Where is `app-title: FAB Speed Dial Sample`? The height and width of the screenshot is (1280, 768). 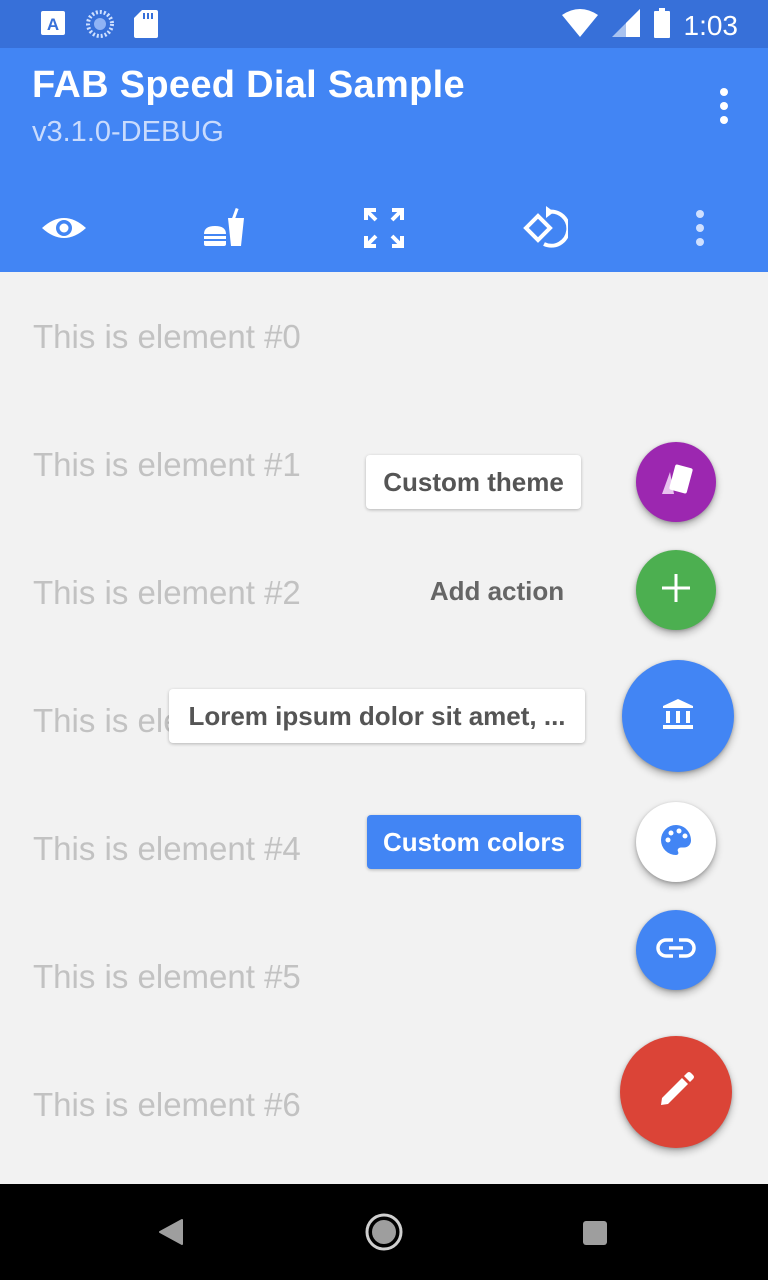 app-title: FAB Speed Dial Sample is located at coordinates (248, 85).